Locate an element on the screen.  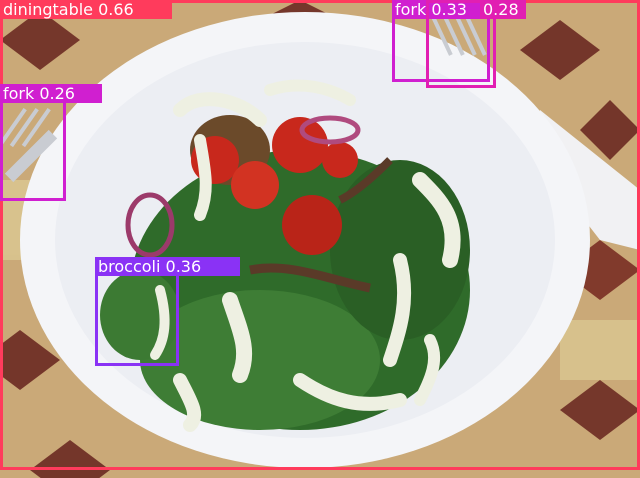
detection-label-fork-b: 0.28 is located at coordinates (503, 9).